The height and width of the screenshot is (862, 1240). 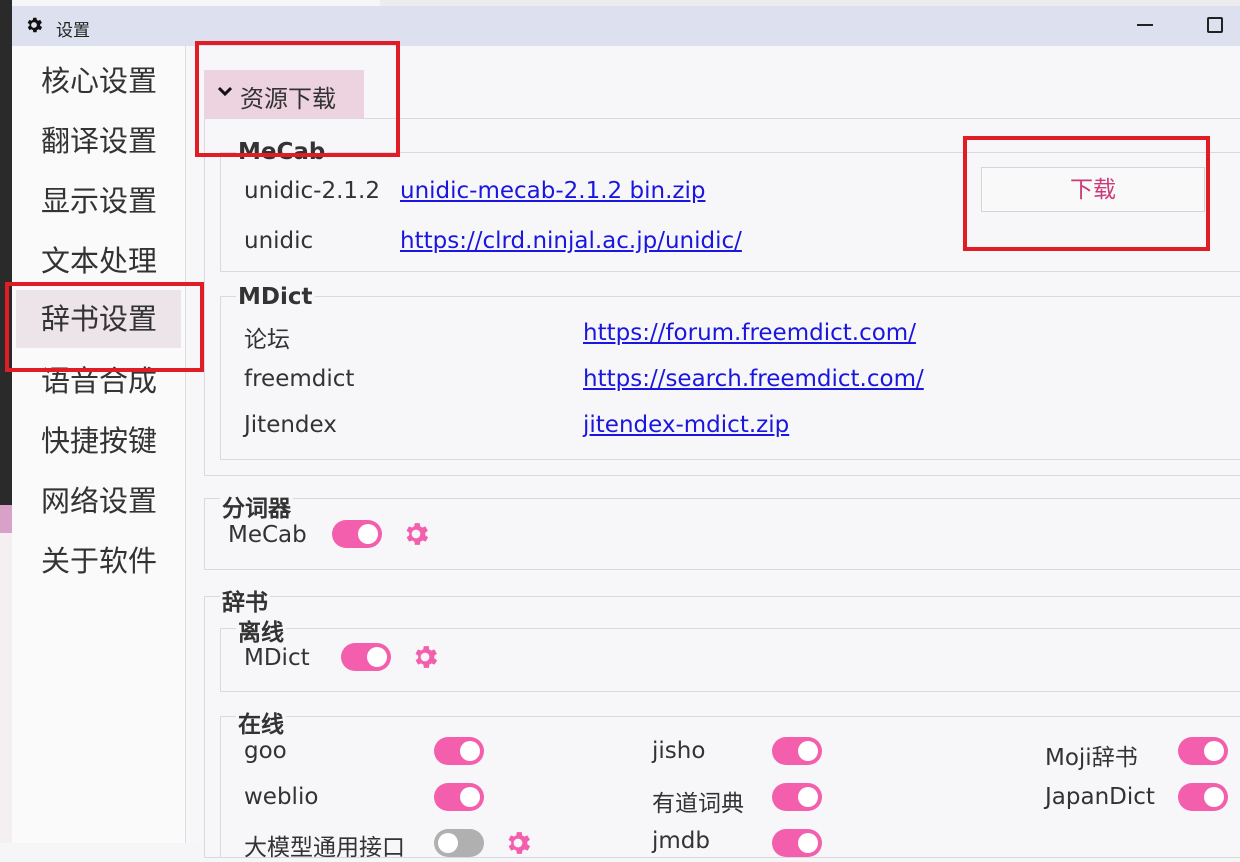 I want to click on mdict-label: MDict, so click(x=277, y=658).